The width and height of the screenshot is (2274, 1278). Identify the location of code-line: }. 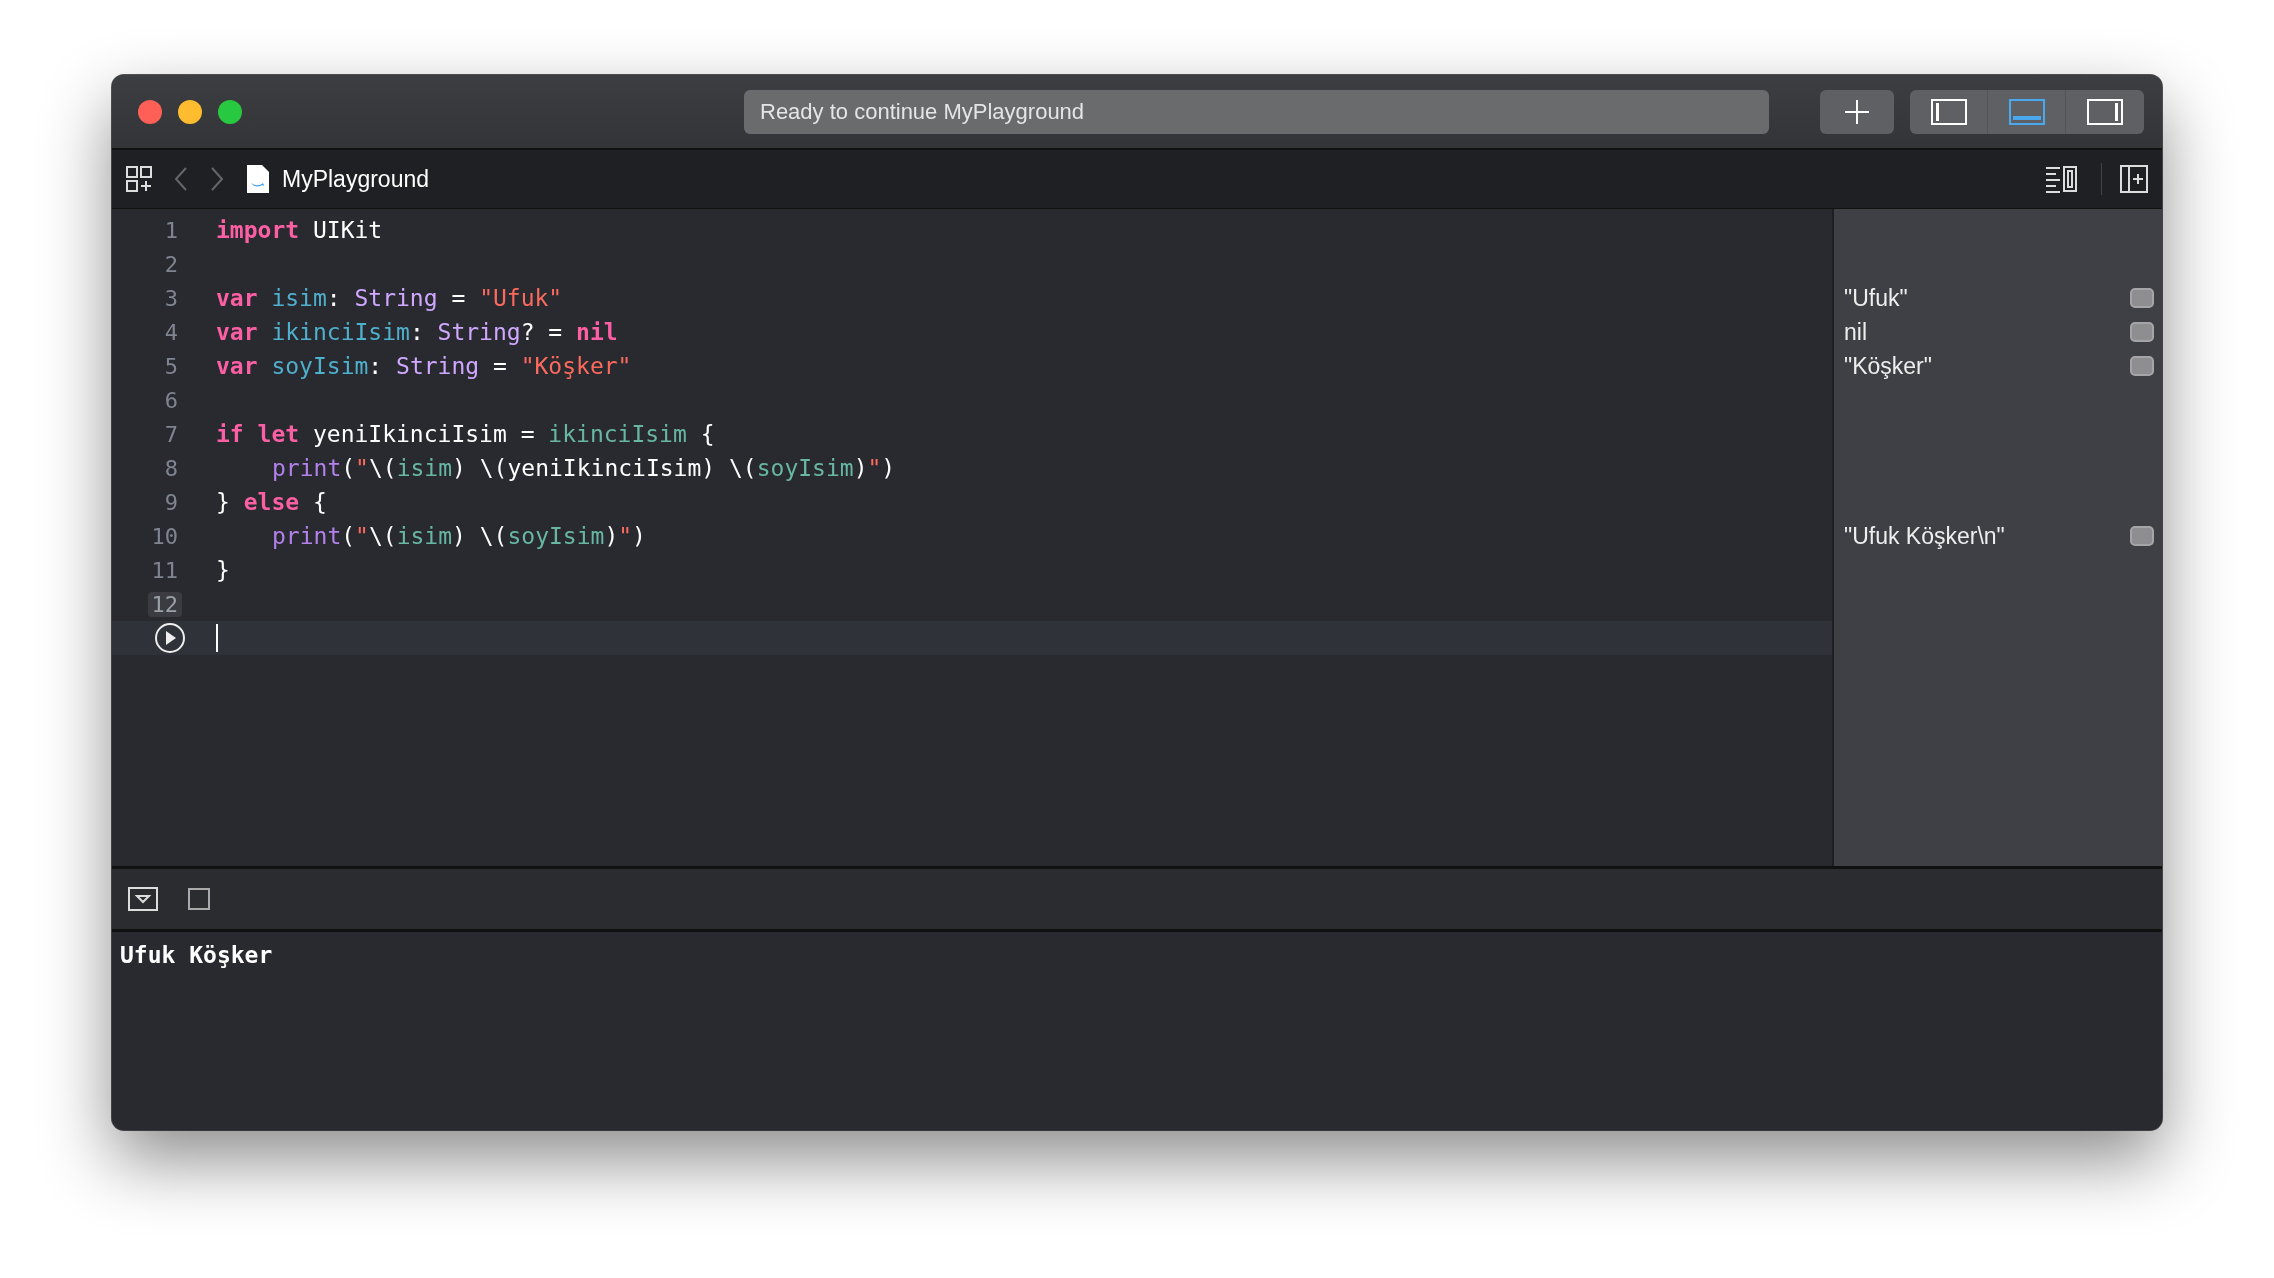
(223, 570).